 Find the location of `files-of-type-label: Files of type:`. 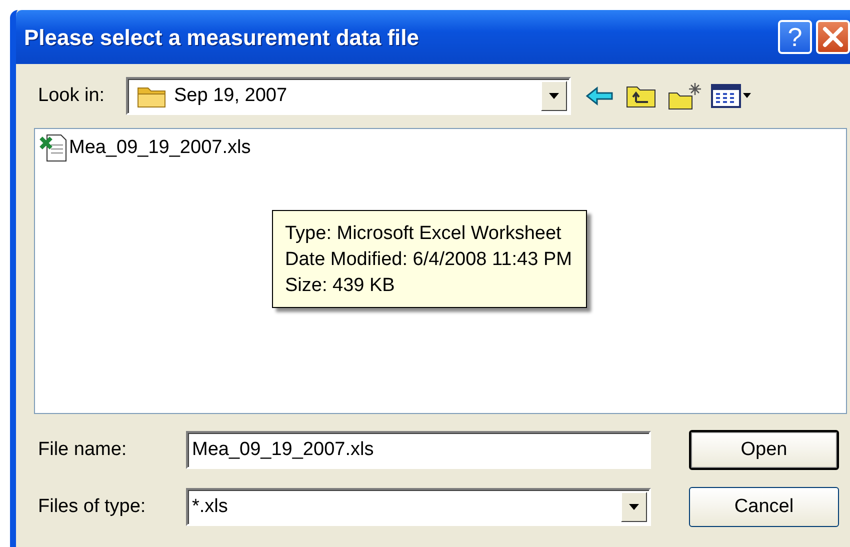

files-of-type-label: Files of type: is located at coordinates (92, 506).